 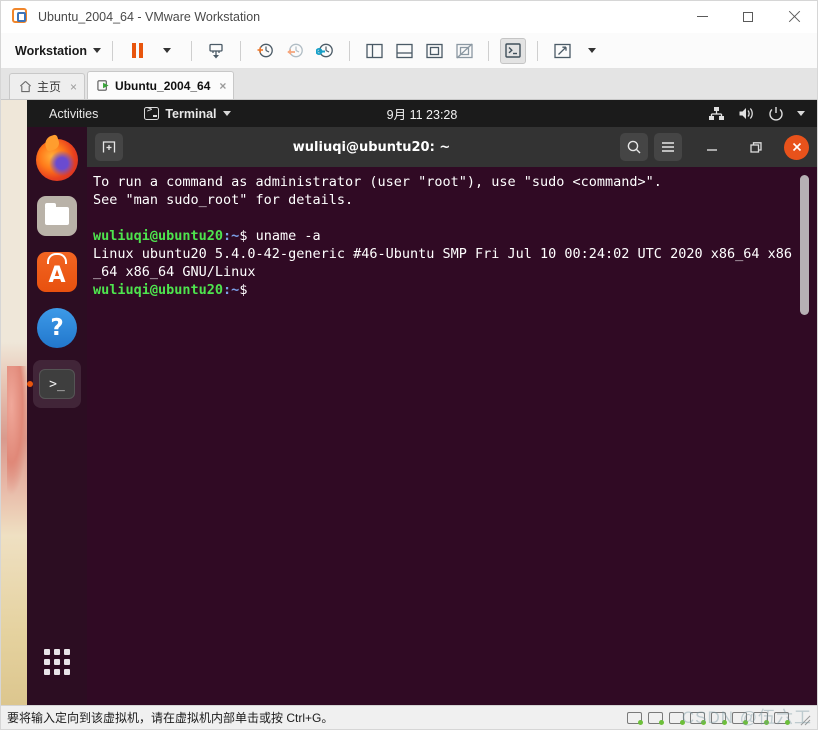 What do you see at coordinates (761, 718) in the screenshot?
I see `printer-icon` at bounding box center [761, 718].